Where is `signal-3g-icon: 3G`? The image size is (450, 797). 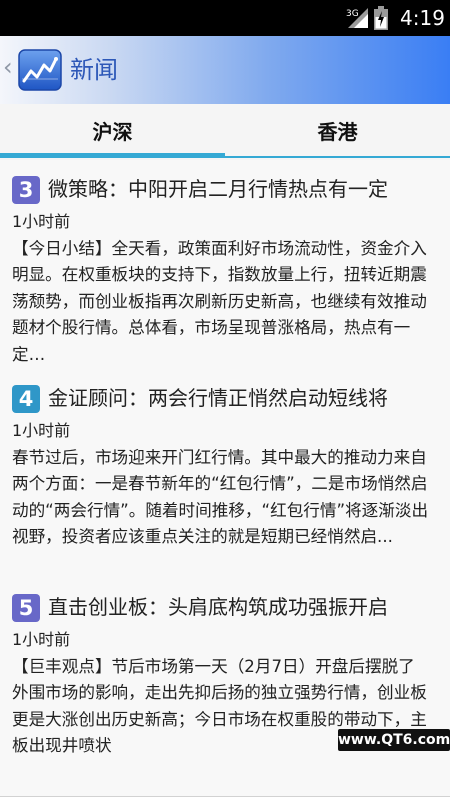 signal-3g-icon: 3G is located at coordinates (357, 18).